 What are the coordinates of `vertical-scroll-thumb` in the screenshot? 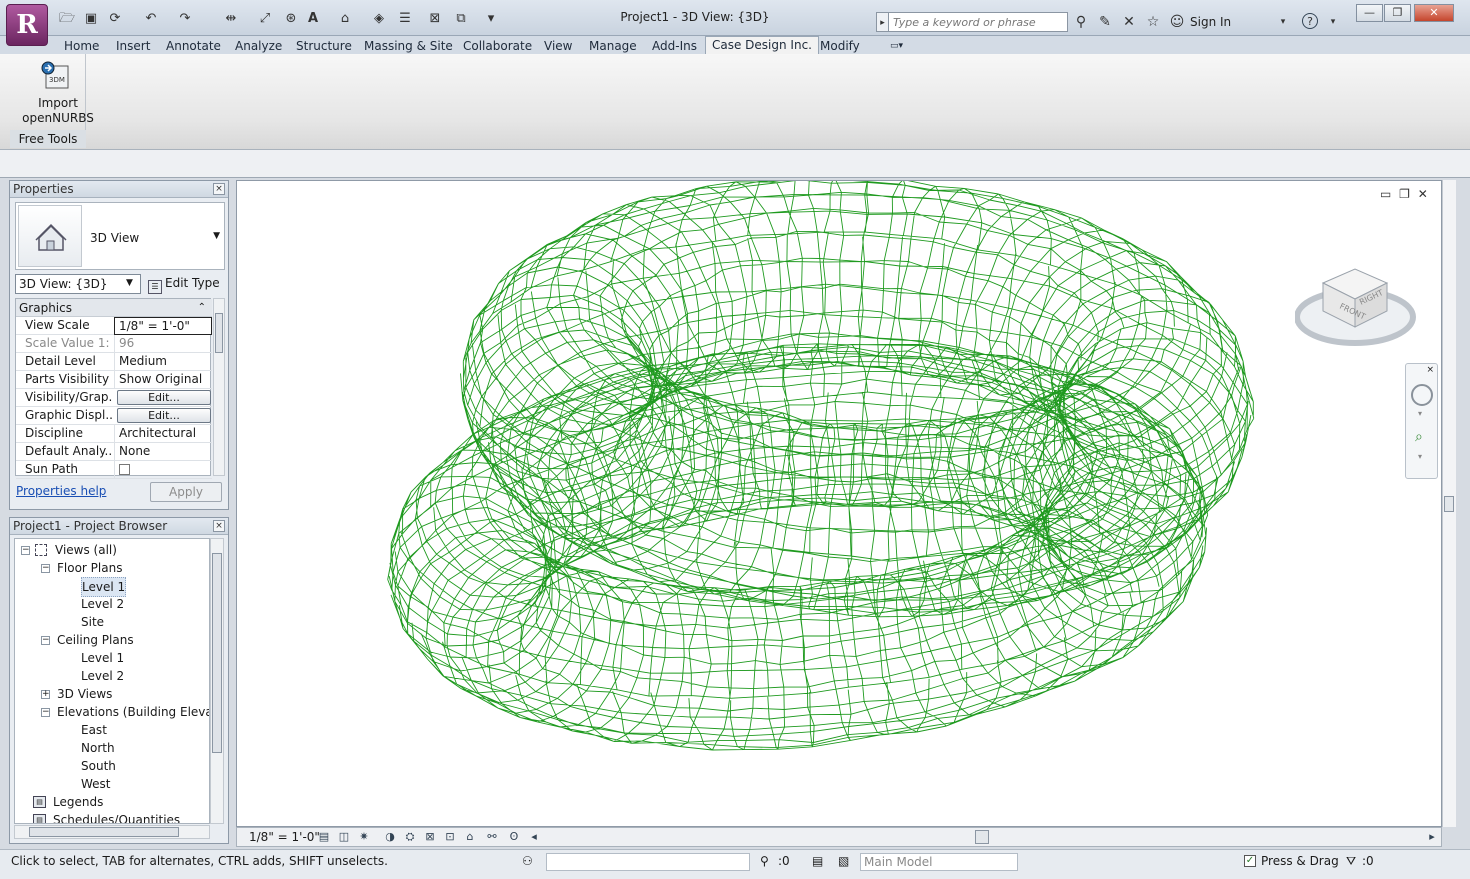 It's located at (1449, 504).